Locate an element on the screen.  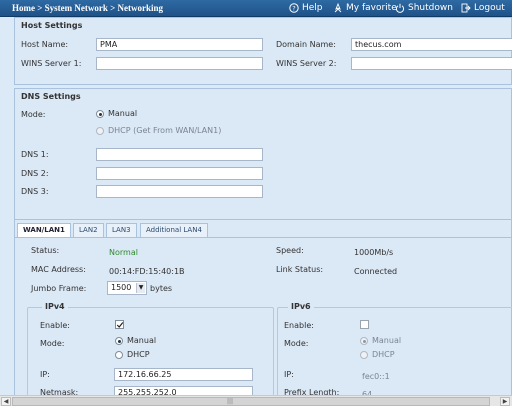
dns-manual-radio is located at coordinates (100, 114).